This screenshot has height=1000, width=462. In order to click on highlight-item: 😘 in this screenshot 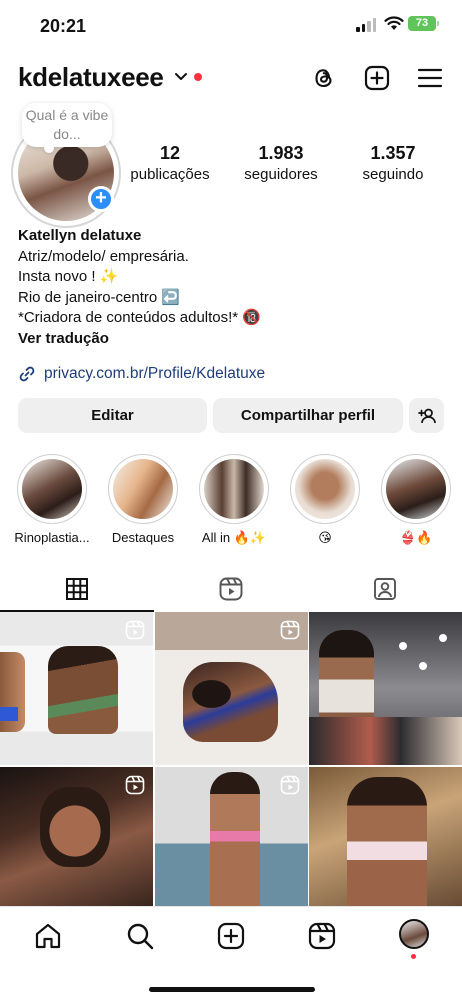, I will do `click(325, 500)`.